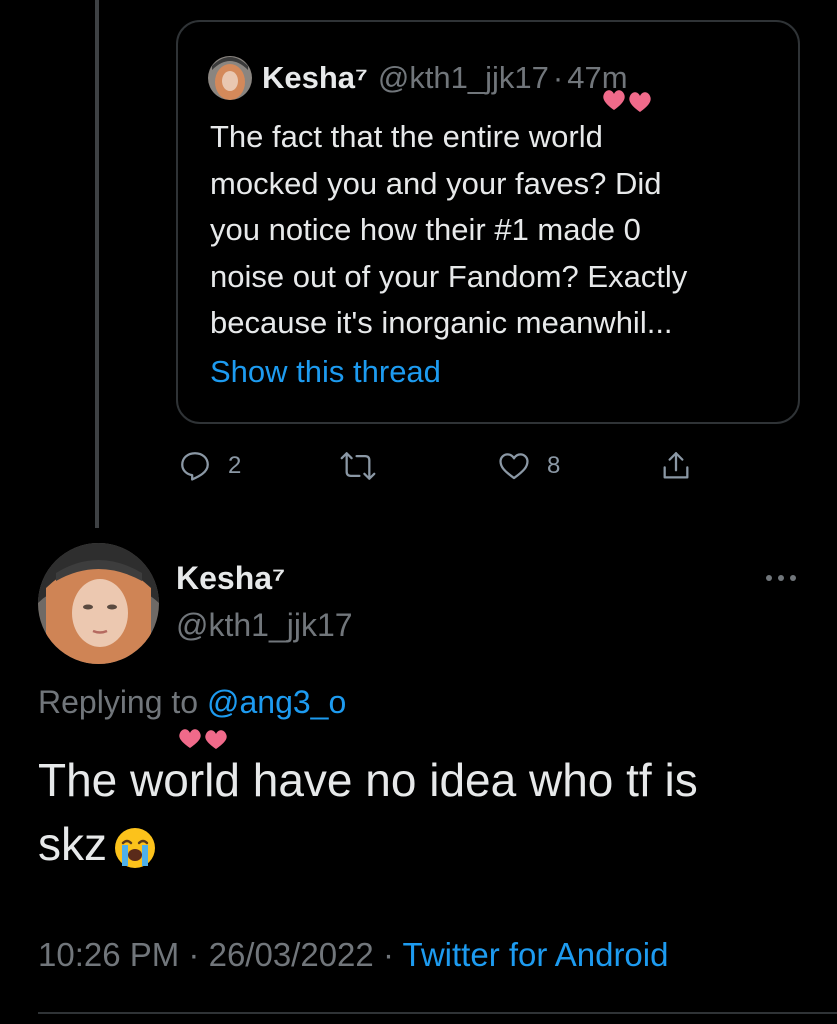  I want to click on tweet-date: 26/03/2022, so click(291, 954).